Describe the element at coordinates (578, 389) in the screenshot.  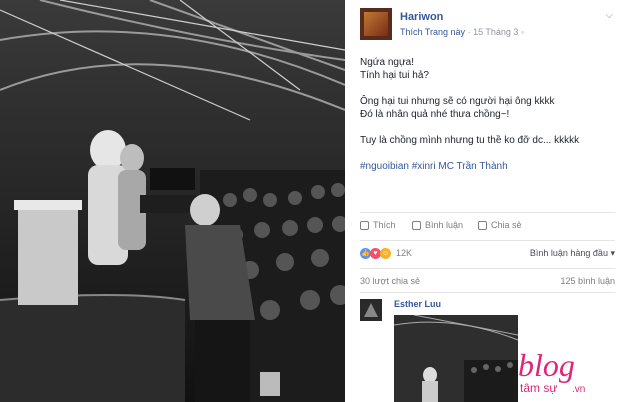
I see `watermark-suffix: .vn` at that location.